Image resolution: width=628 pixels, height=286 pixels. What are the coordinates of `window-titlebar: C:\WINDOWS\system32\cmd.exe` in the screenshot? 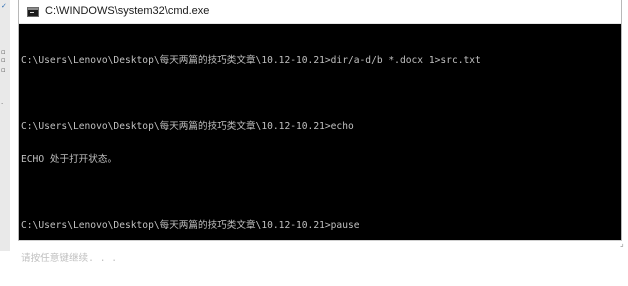 It's located at (320, 12).